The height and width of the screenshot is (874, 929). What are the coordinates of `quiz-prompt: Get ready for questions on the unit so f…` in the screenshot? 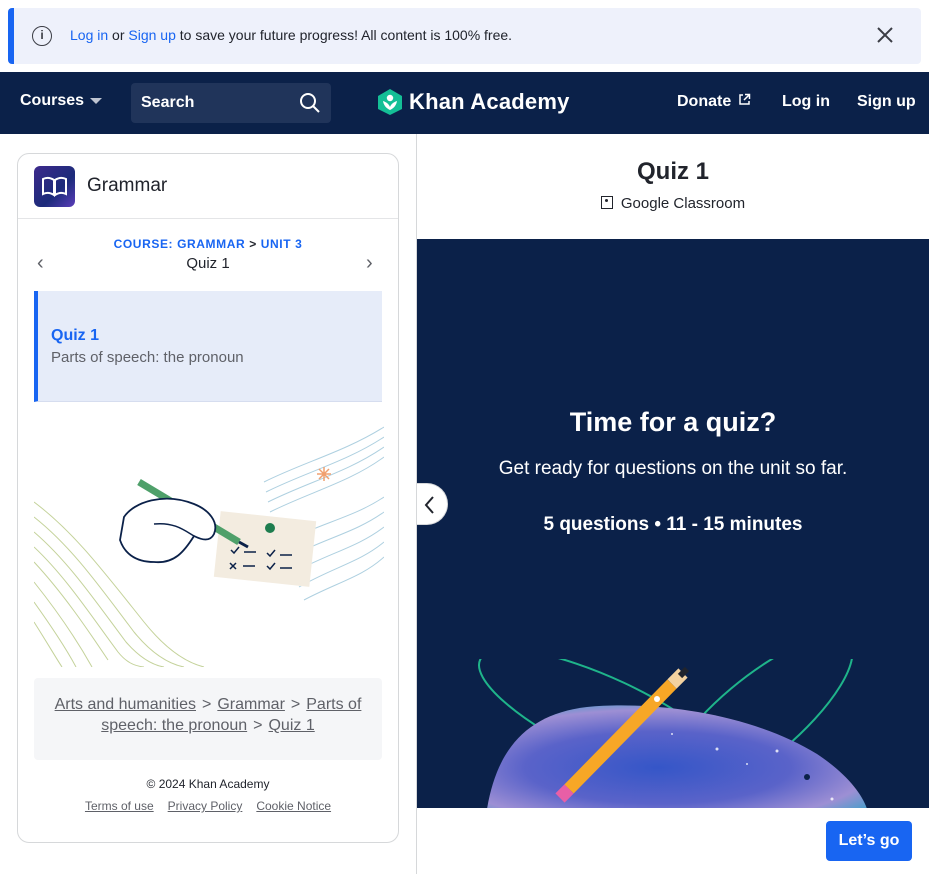 It's located at (673, 468).